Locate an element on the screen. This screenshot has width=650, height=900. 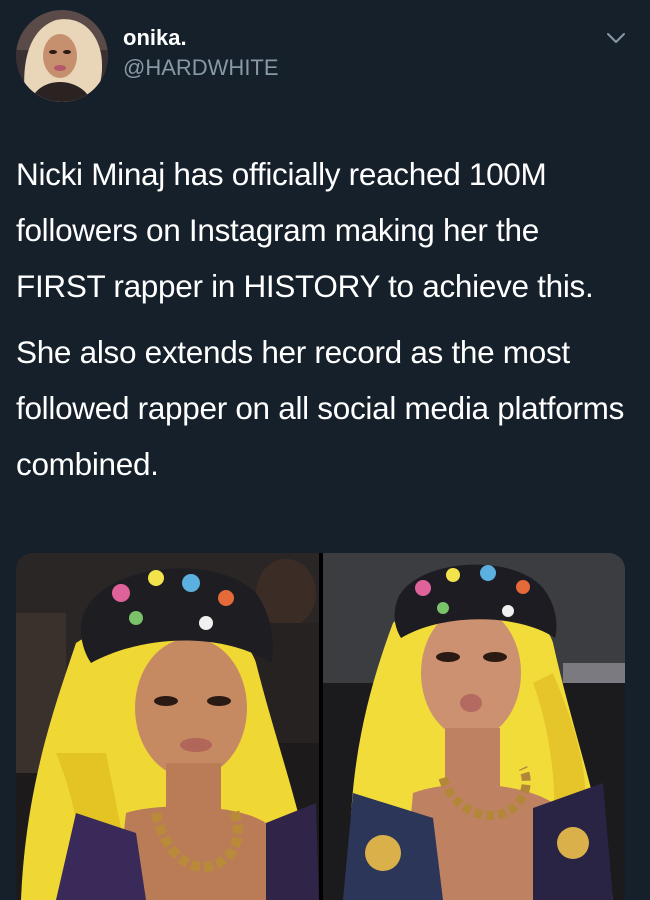
chevron-down-icon is located at coordinates (616, 38).